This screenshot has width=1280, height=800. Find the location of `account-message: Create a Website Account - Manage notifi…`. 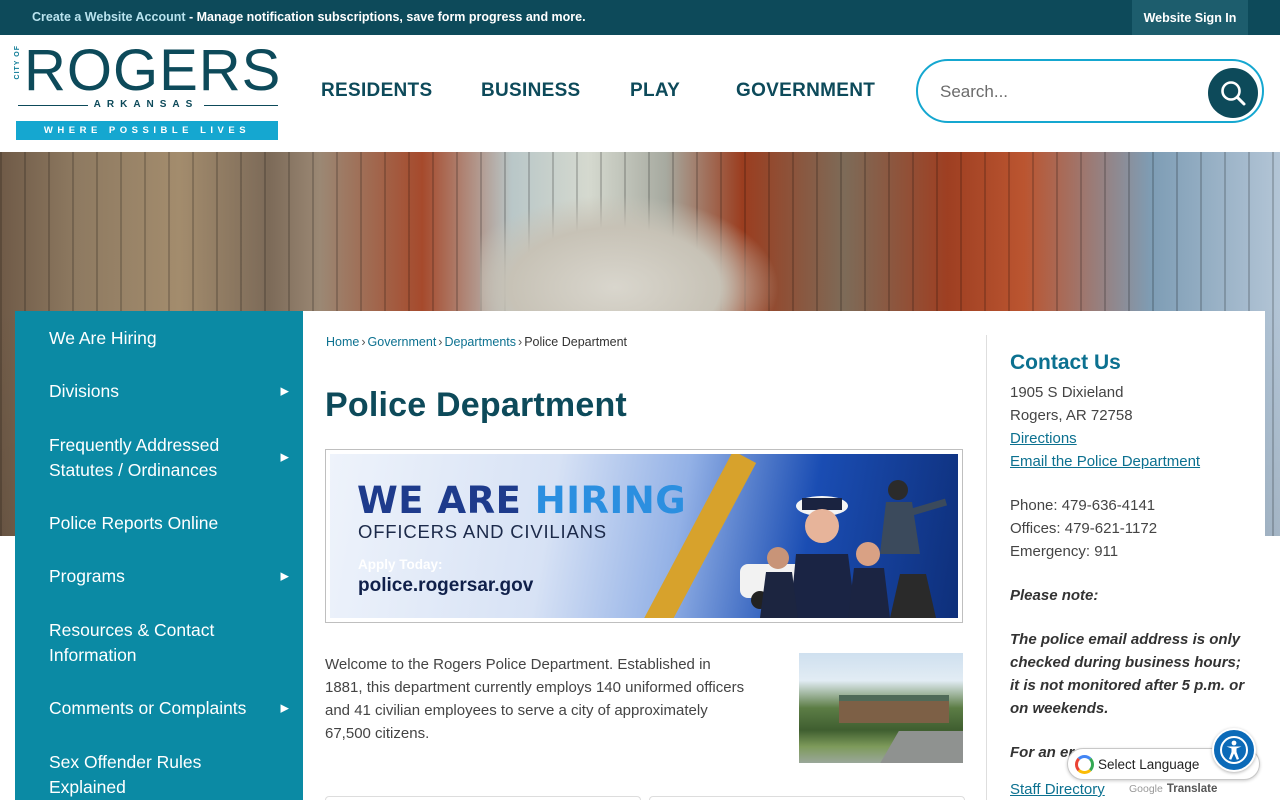

account-message: Create a Website Account - Manage notifi… is located at coordinates (309, 17).